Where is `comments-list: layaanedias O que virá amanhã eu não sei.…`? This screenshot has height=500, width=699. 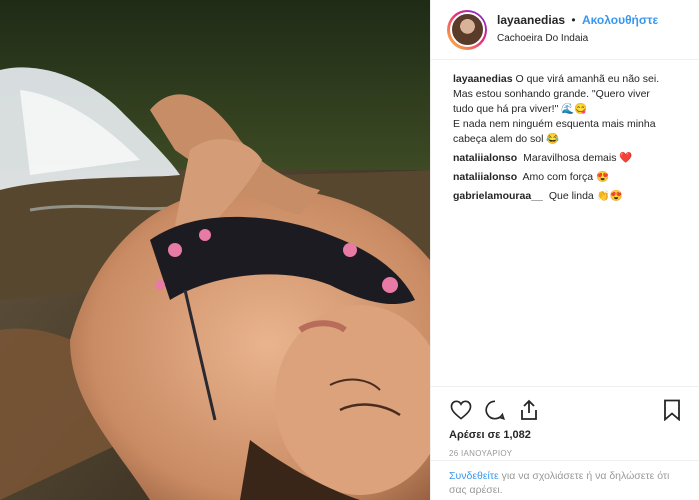 comments-list: layaanedias O que virá amanhã eu não sei.… is located at coordinates (565, 132).